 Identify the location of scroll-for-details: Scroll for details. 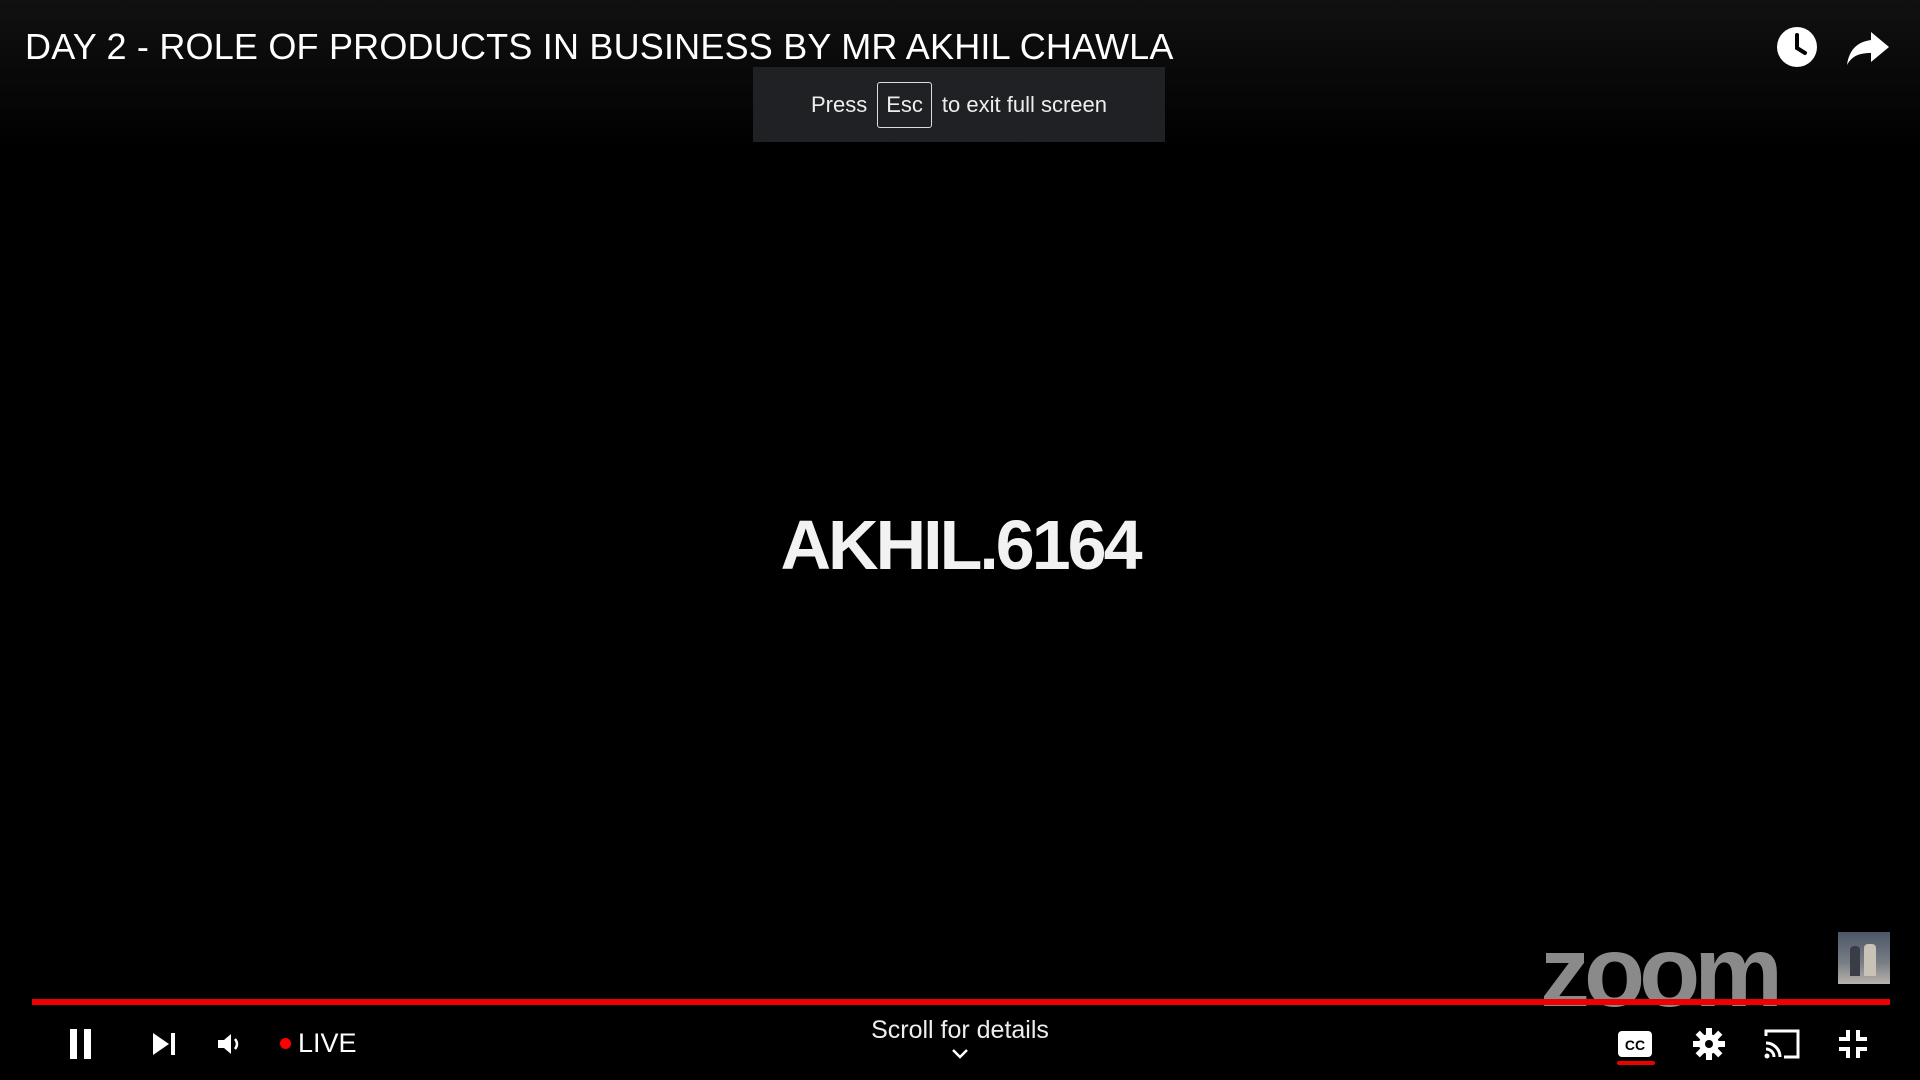
(960, 1038).